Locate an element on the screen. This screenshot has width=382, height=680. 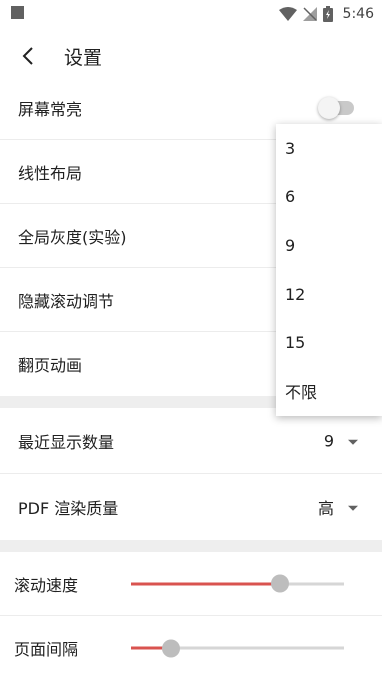
page-spacing-slider is located at coordinates (237, 648).